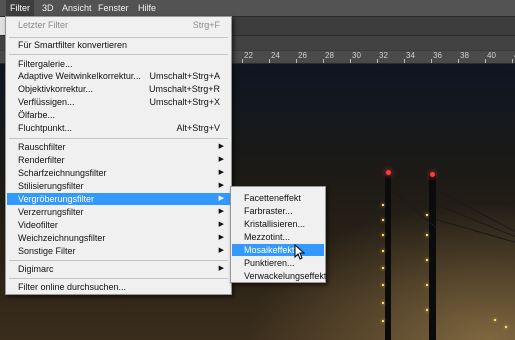  What do you see at coordinates (118, 212) in the screenshot?
I see `menu-item-verzerrungsfilter: Verzerrungsfilter ▶` at bounding box center [118, 212].